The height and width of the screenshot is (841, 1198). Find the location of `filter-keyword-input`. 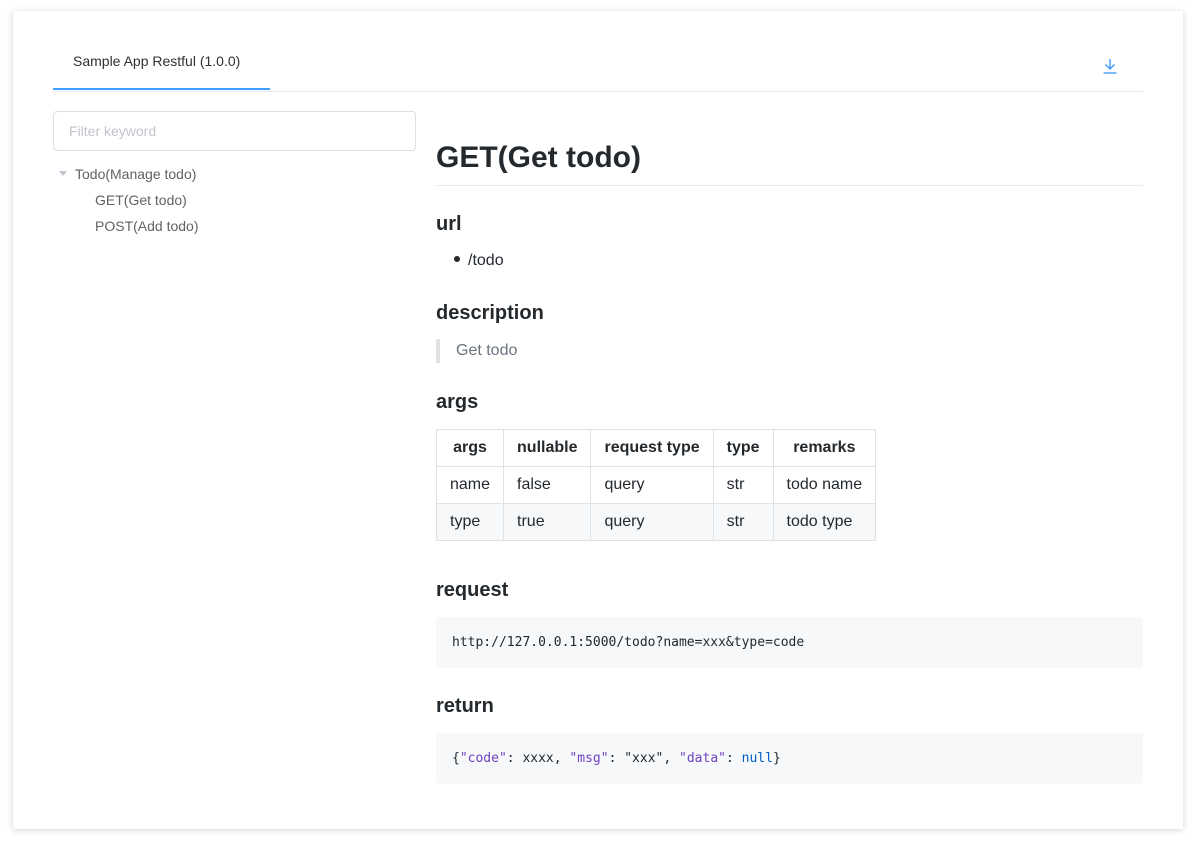

filter-keyword-input is located at coordinates (234, 131).